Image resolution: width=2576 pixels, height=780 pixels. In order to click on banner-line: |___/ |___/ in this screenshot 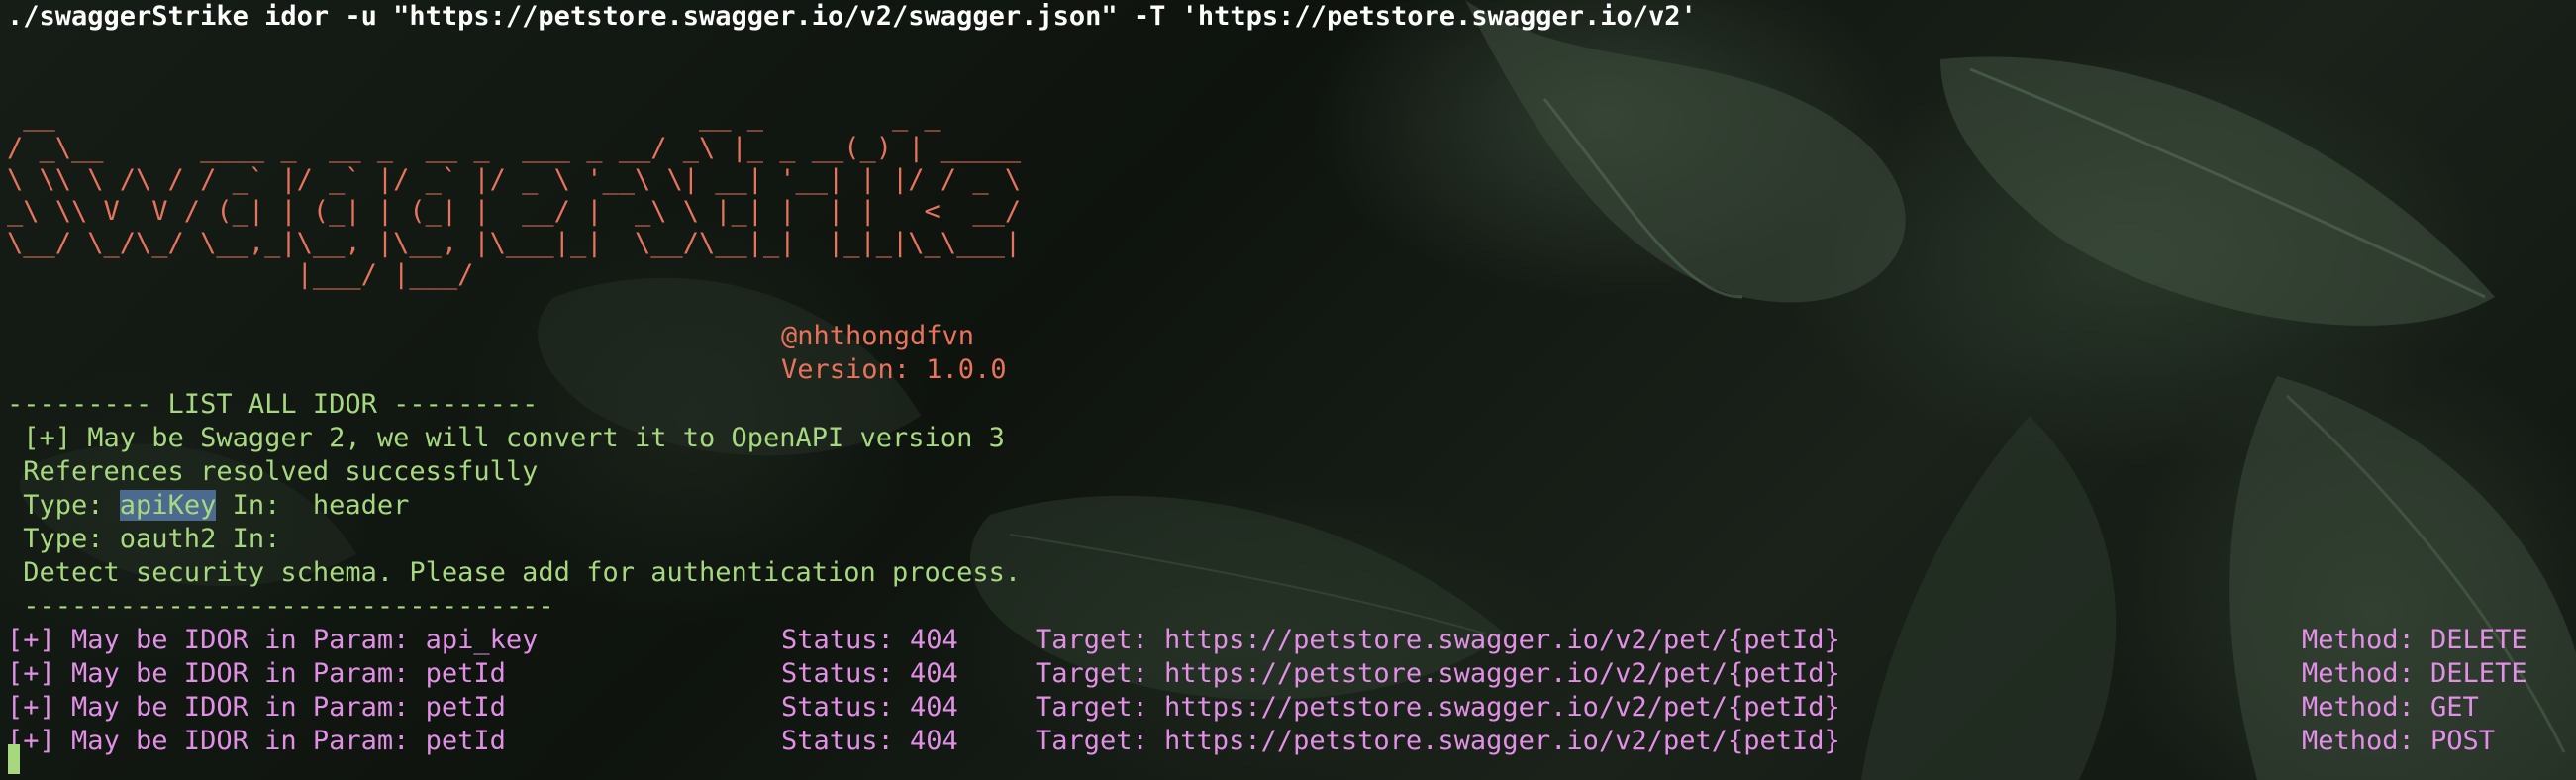, I will do `click(241, 274)`.